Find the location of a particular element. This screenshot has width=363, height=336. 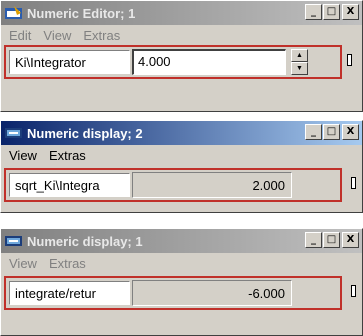

signal-label: sqrt_Ki\Integra is located at coordinates (69, 185).